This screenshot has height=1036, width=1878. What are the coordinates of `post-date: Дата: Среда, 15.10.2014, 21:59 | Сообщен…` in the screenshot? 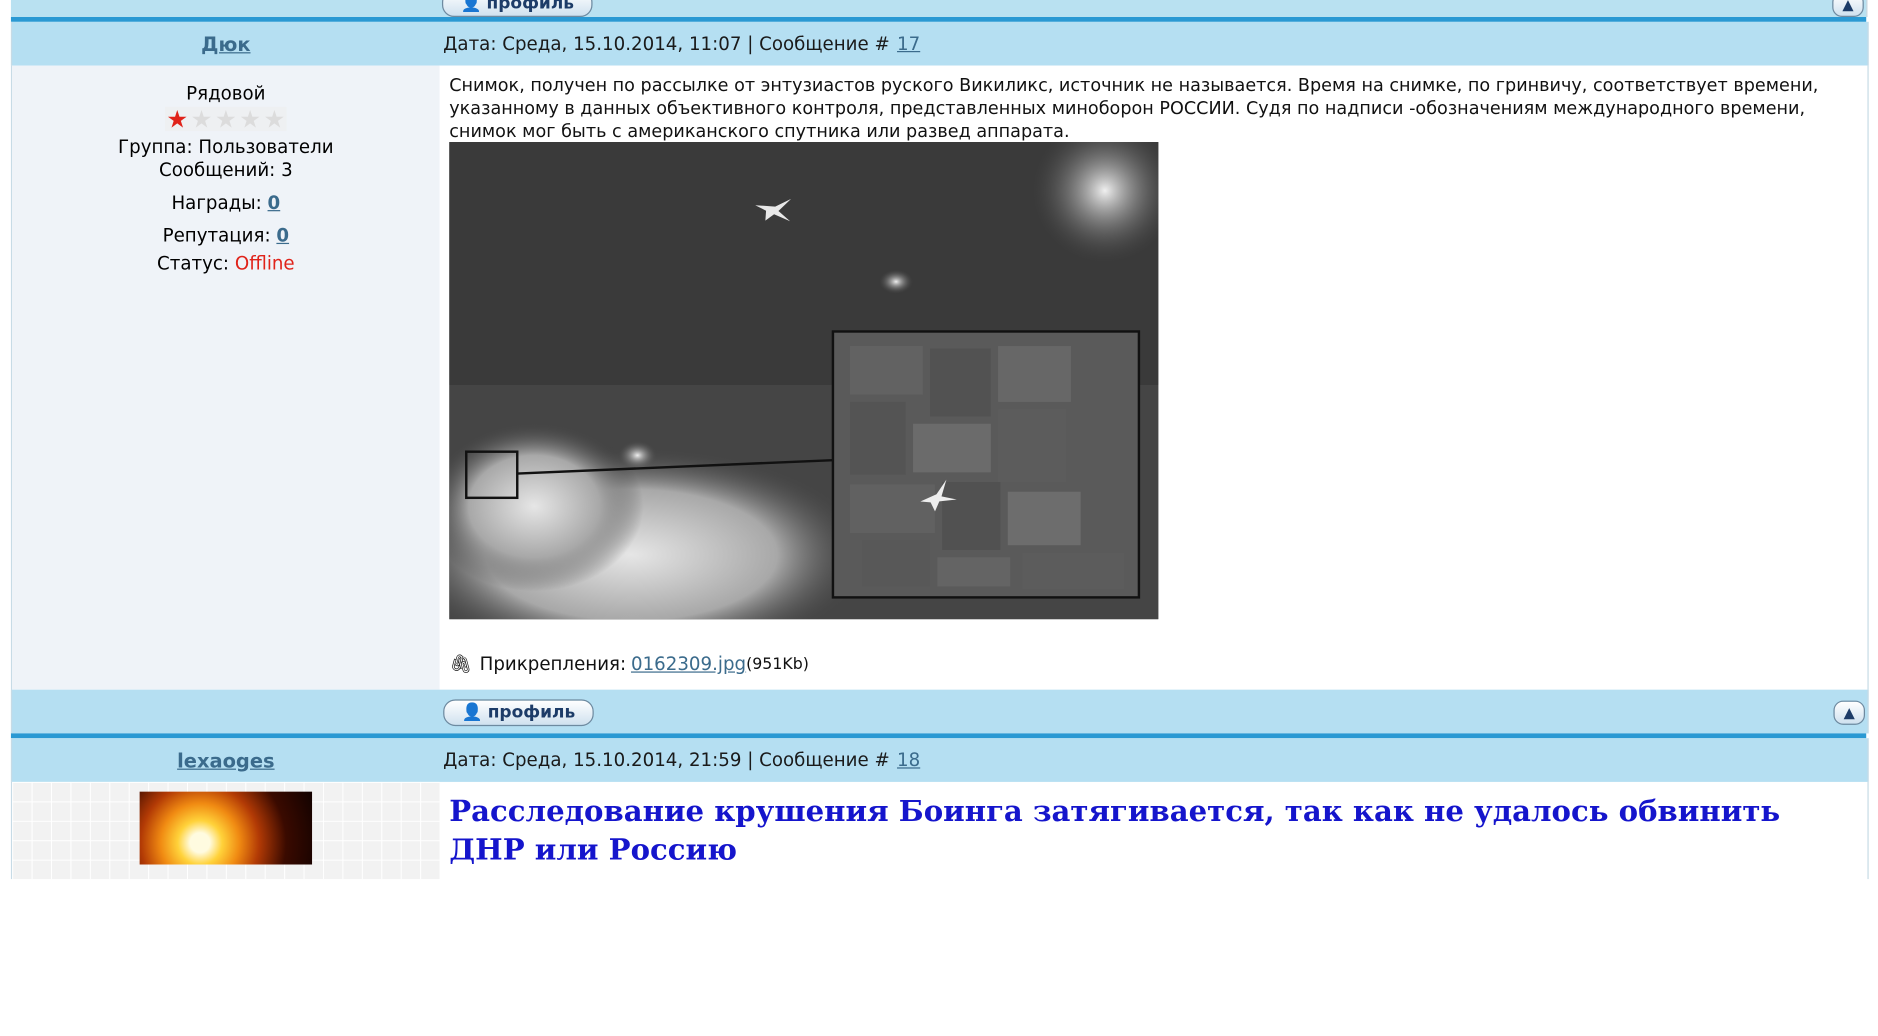 It's located at (666, 760).